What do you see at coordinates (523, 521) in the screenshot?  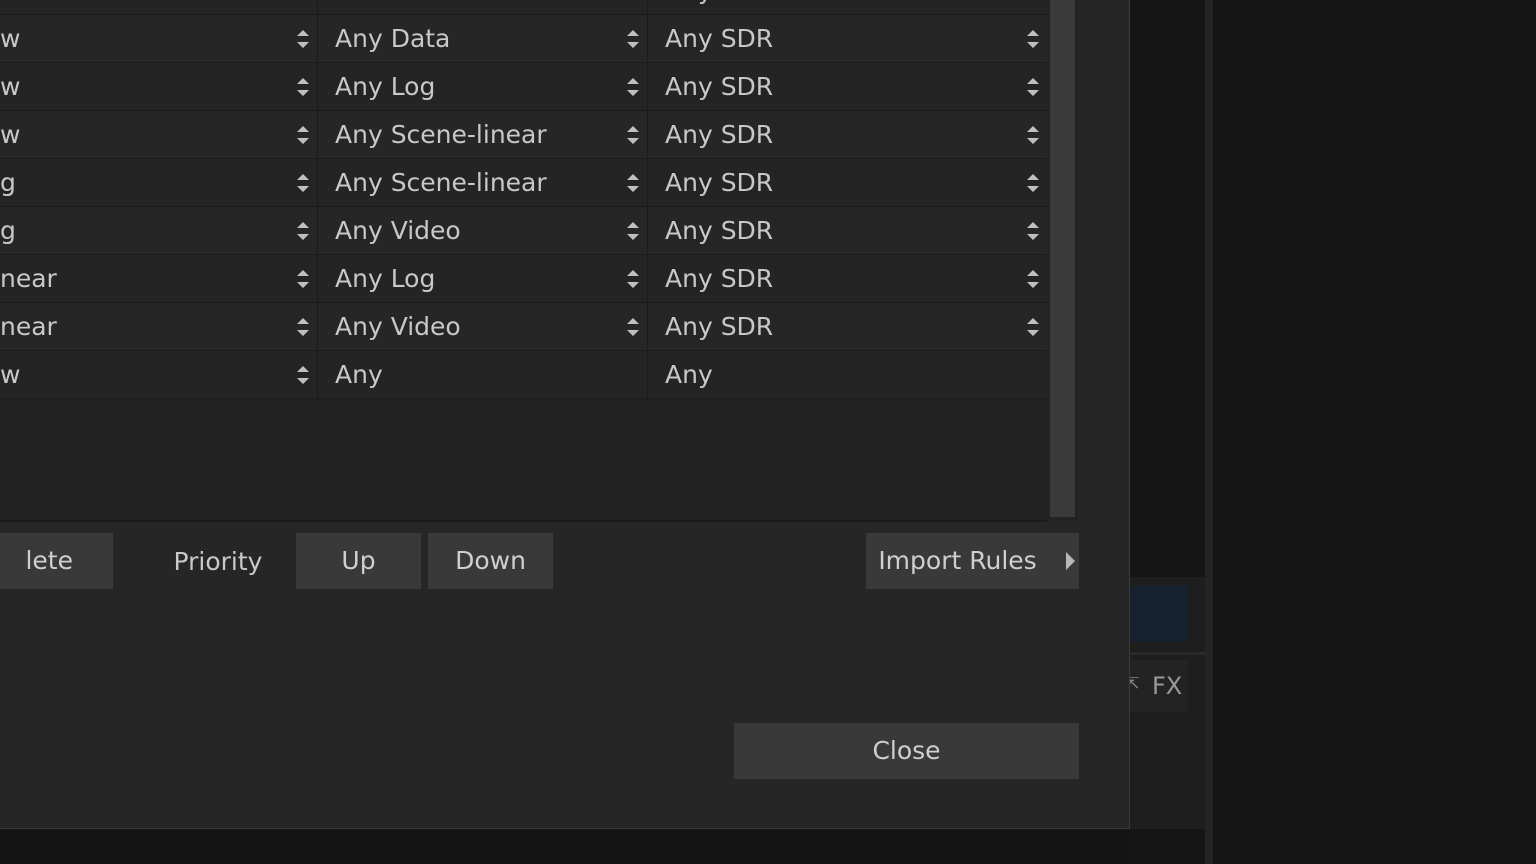 I see `table-divider` at bounding box center [523, 521].